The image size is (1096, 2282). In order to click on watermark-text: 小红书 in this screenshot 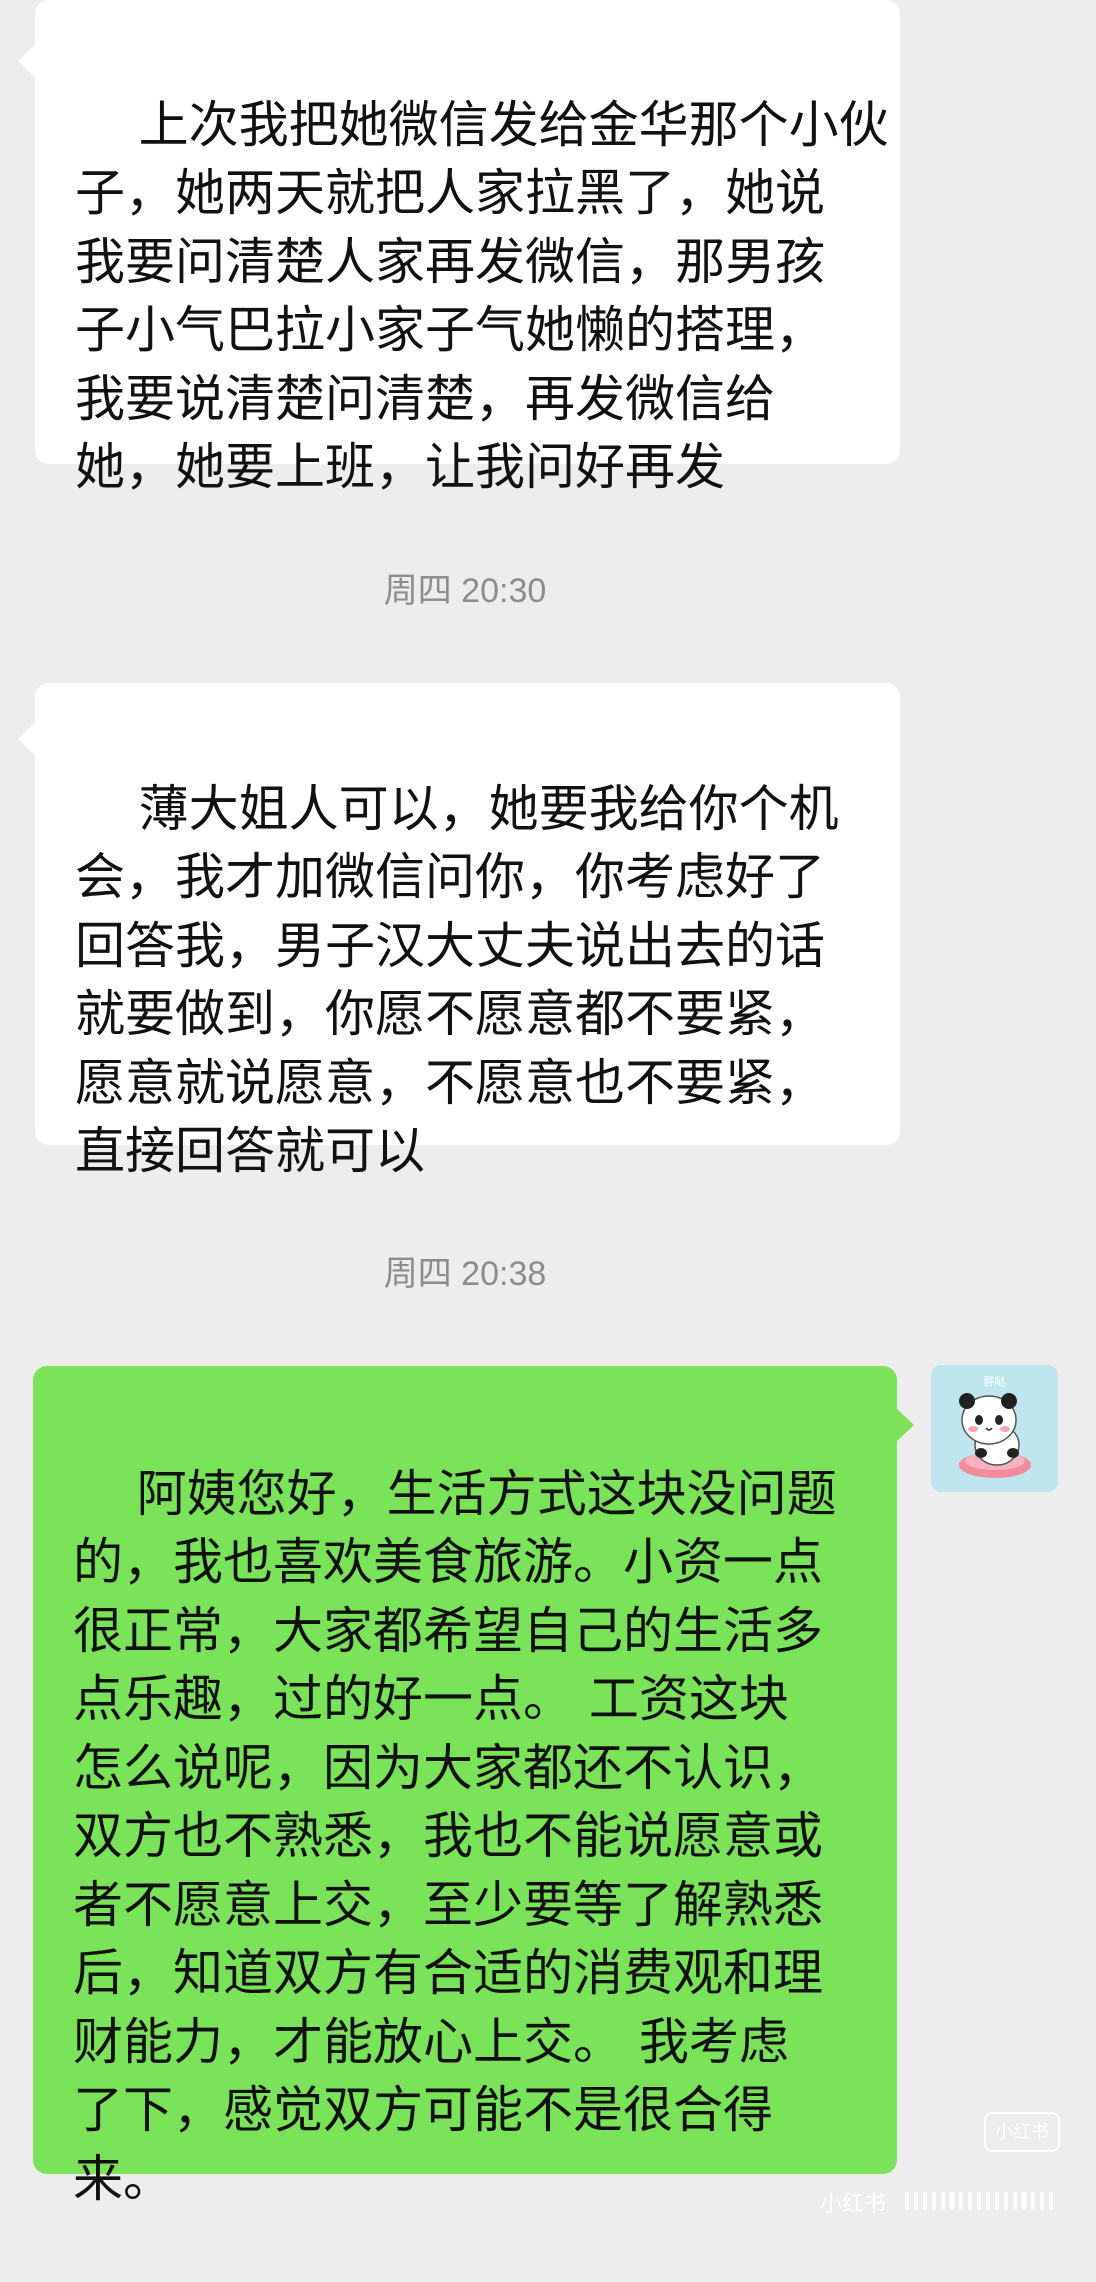, I will do `click(853, 2203)`.